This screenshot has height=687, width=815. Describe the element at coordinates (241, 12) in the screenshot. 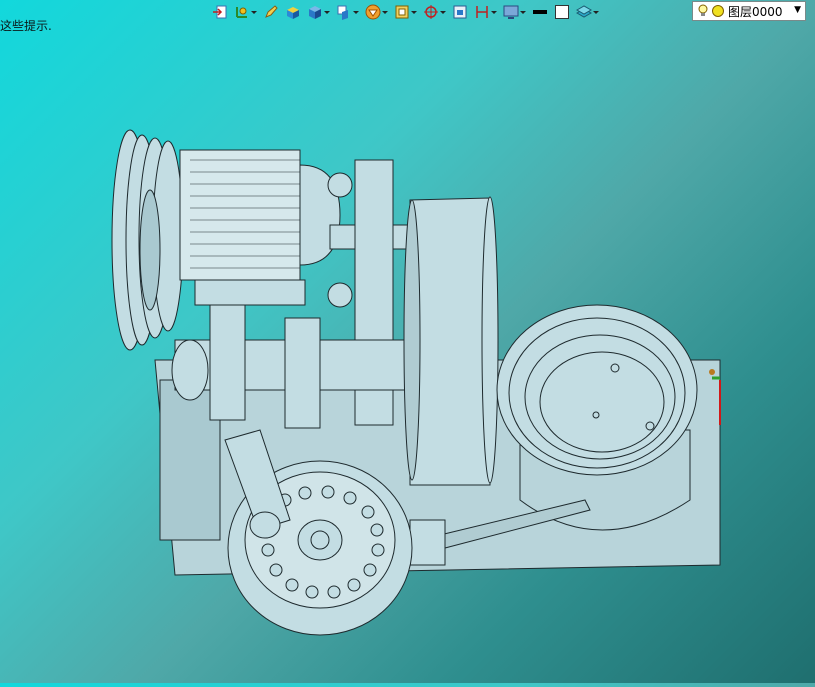

I see `grid-axis-icon` at that location.